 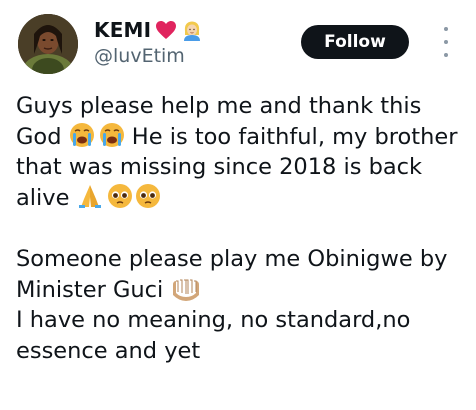 I want to click on avatar-image, so click(x=48, y=44).